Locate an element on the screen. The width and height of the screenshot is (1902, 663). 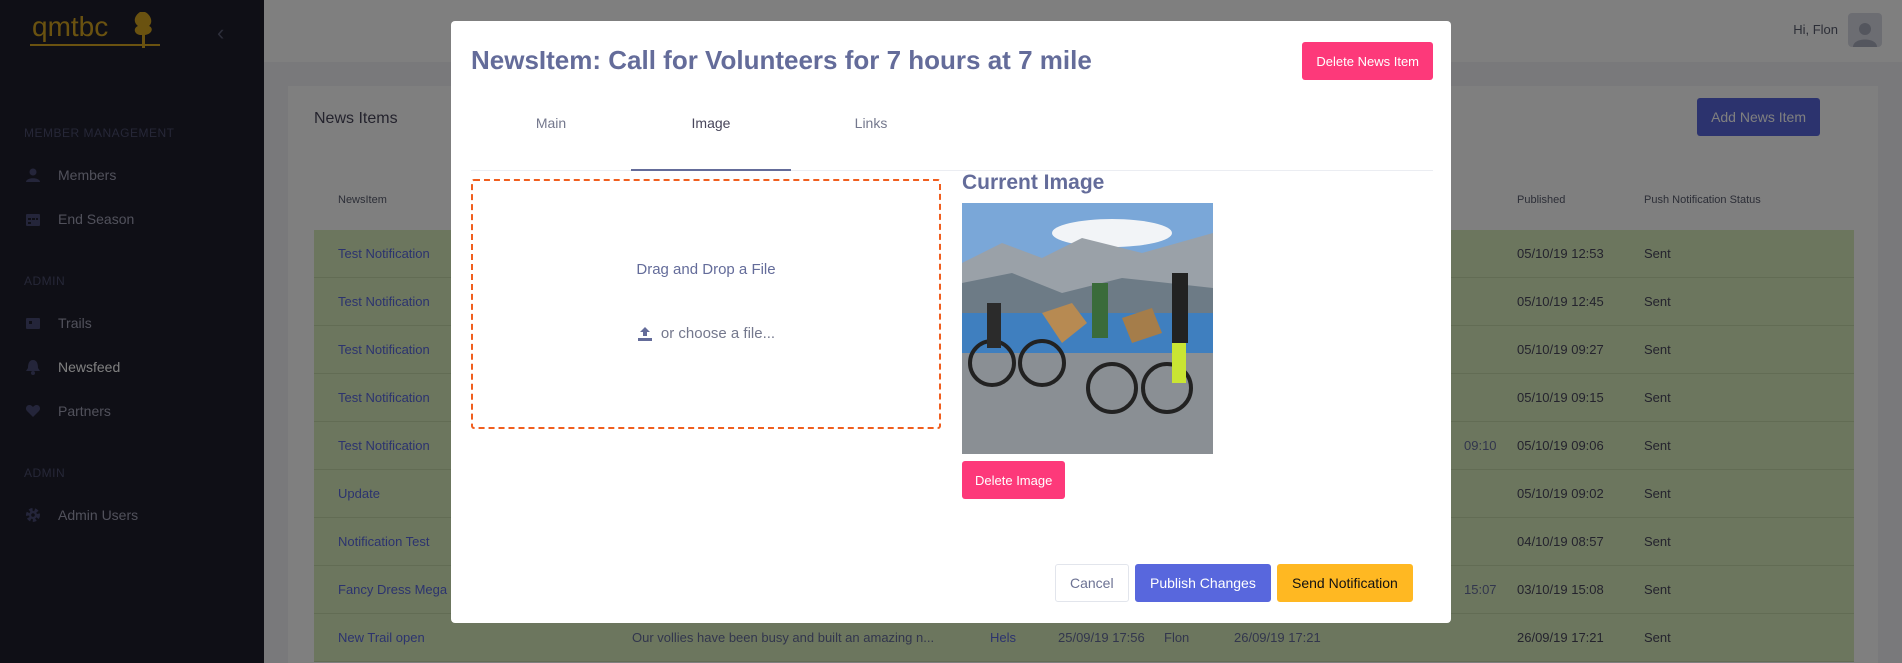
publish-changes-button: Publish Changes is located at coordinates (1203, 583).